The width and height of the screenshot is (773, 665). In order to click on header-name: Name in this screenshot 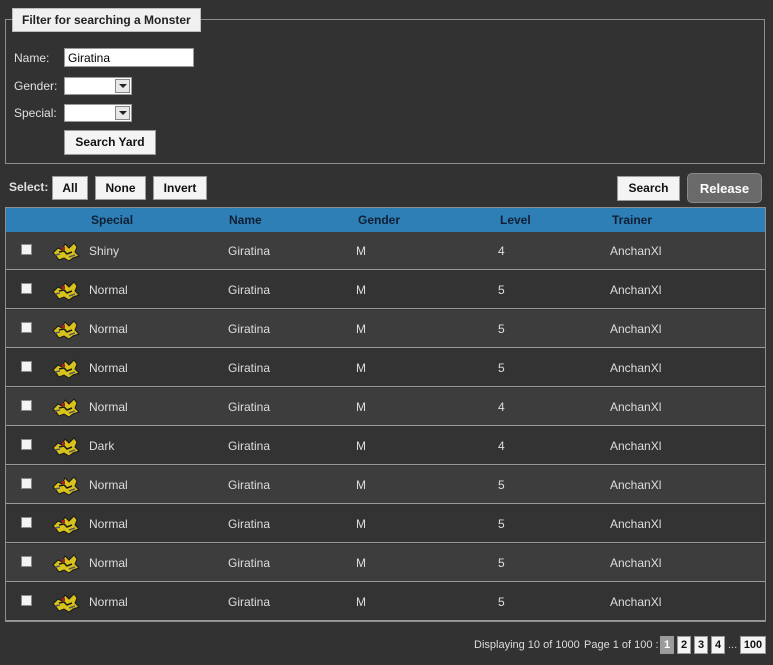, I will do `click(245, 220)`.